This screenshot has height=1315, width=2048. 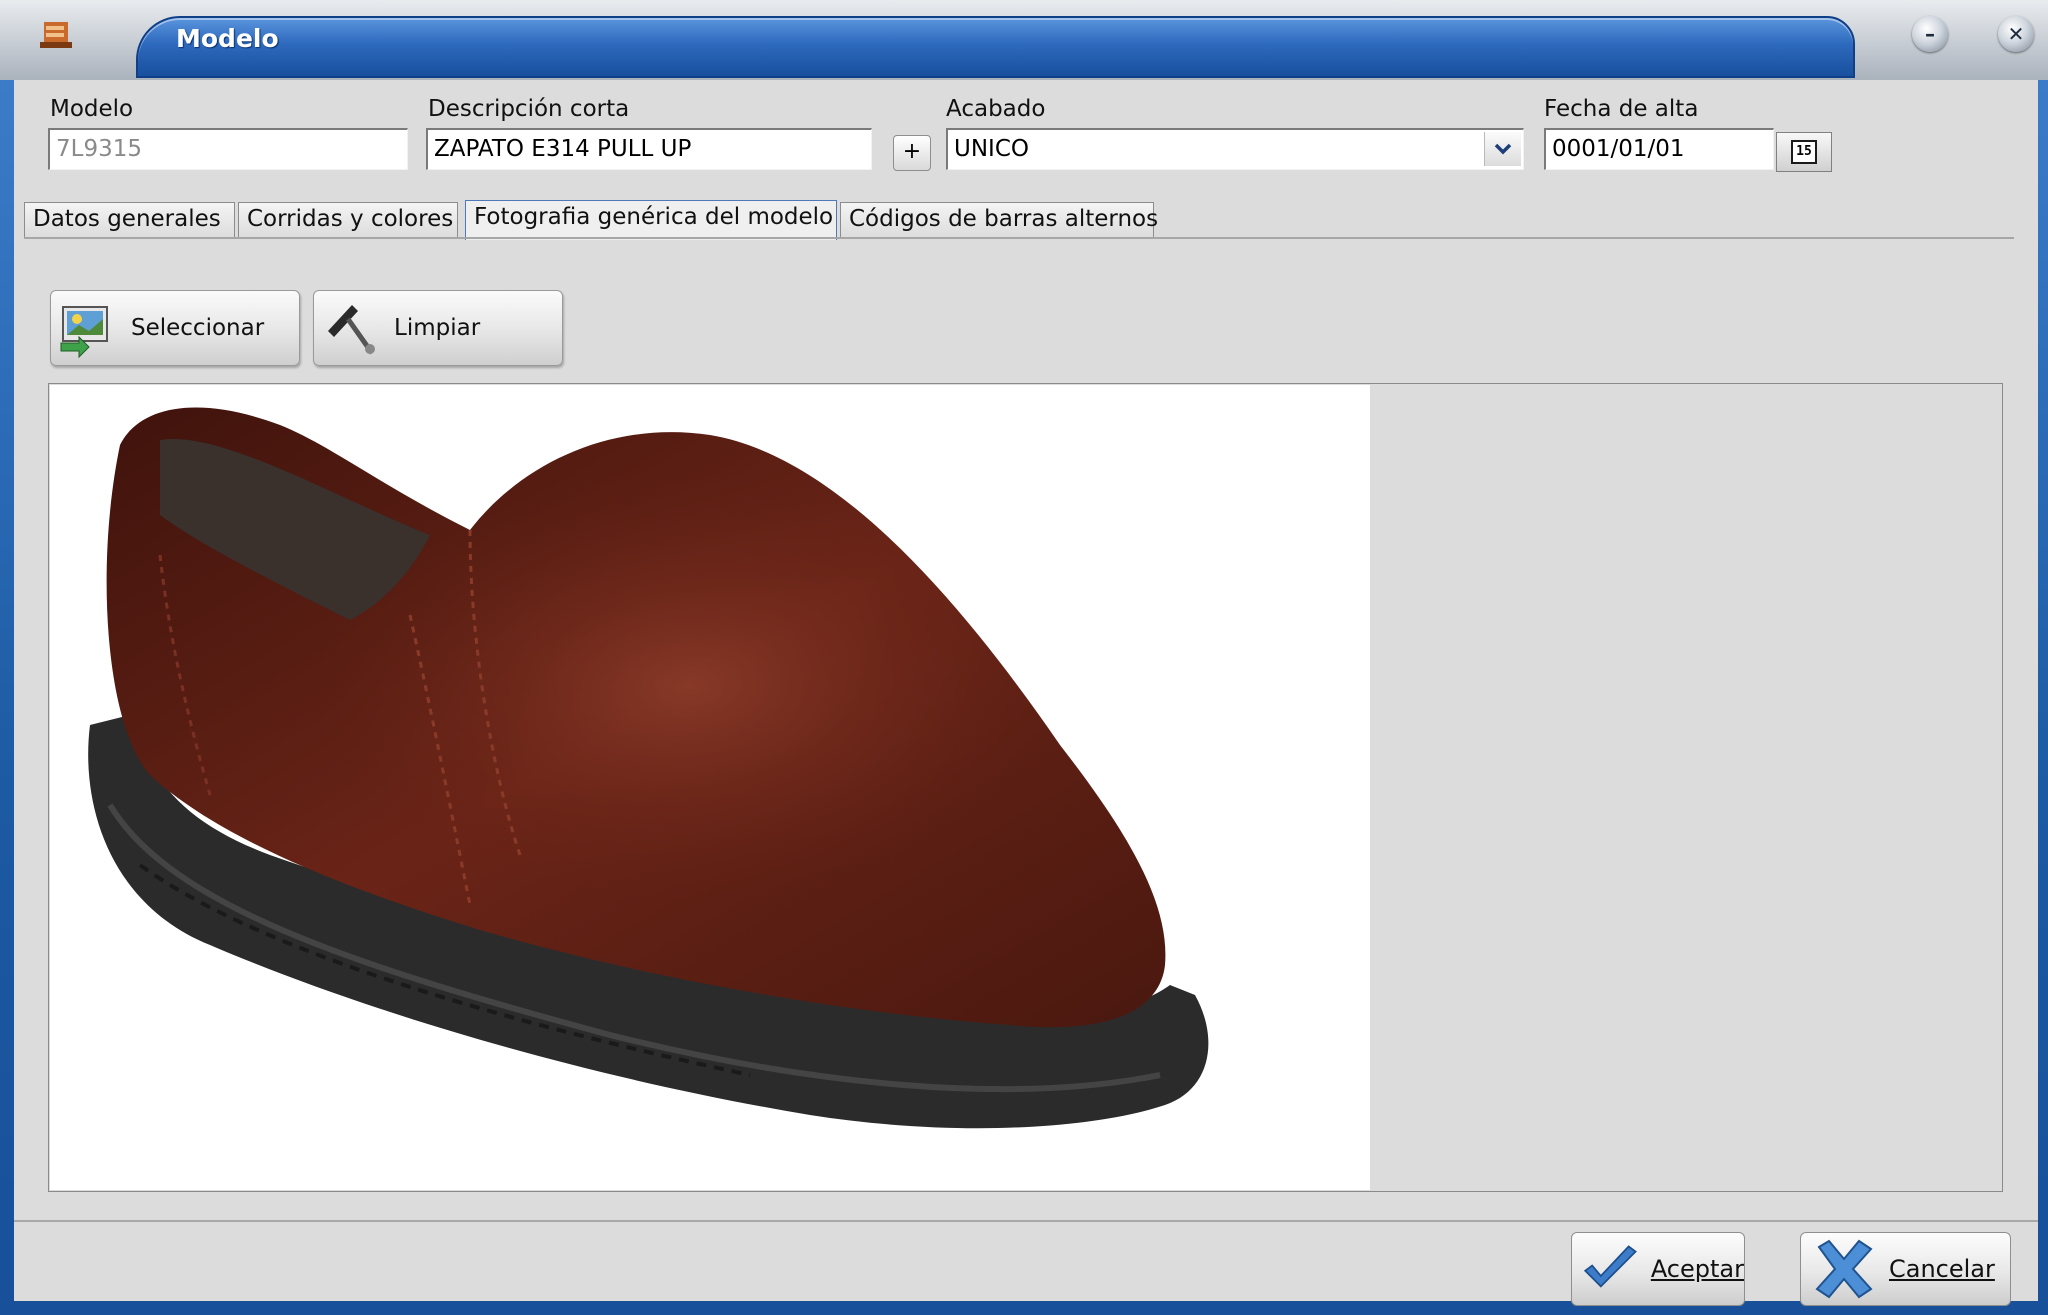 I want to click on app-icon, so click(x=56, y=35).